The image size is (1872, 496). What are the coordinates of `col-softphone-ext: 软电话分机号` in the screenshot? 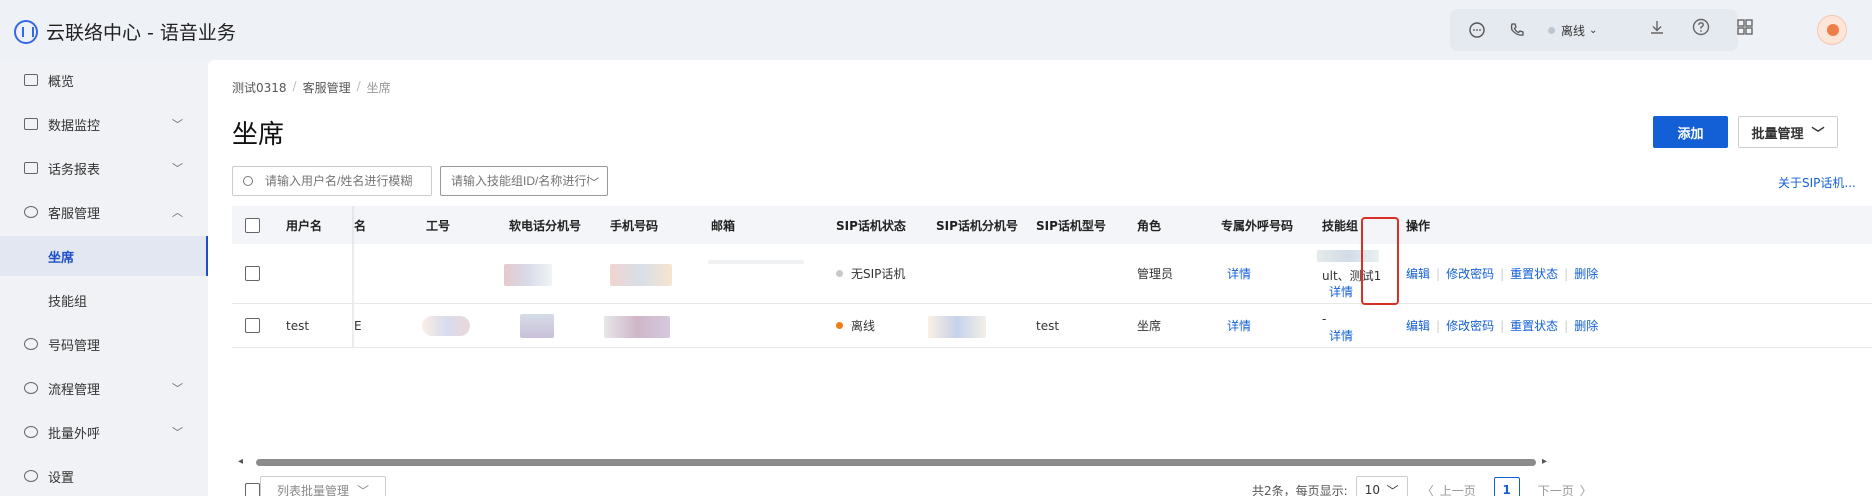 It's located at (545, 225).